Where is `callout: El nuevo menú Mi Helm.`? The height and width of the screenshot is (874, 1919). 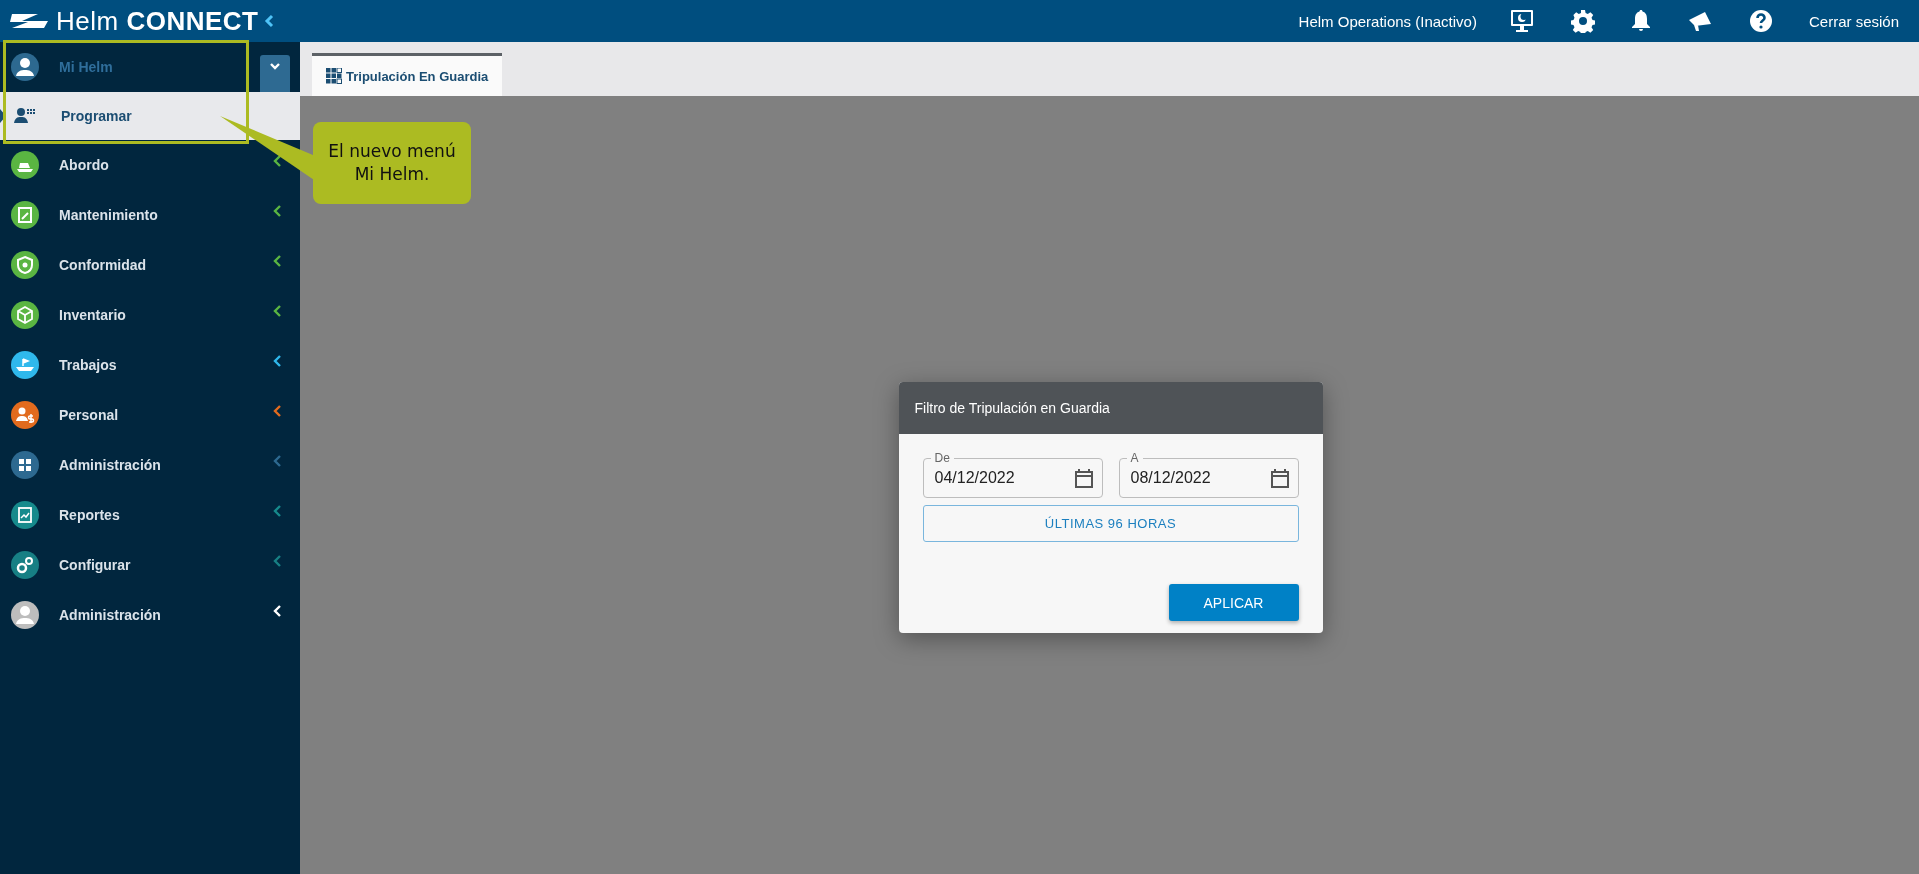 callout: El nuevo menú Mi Helm. is located at coordinates (392, 163).